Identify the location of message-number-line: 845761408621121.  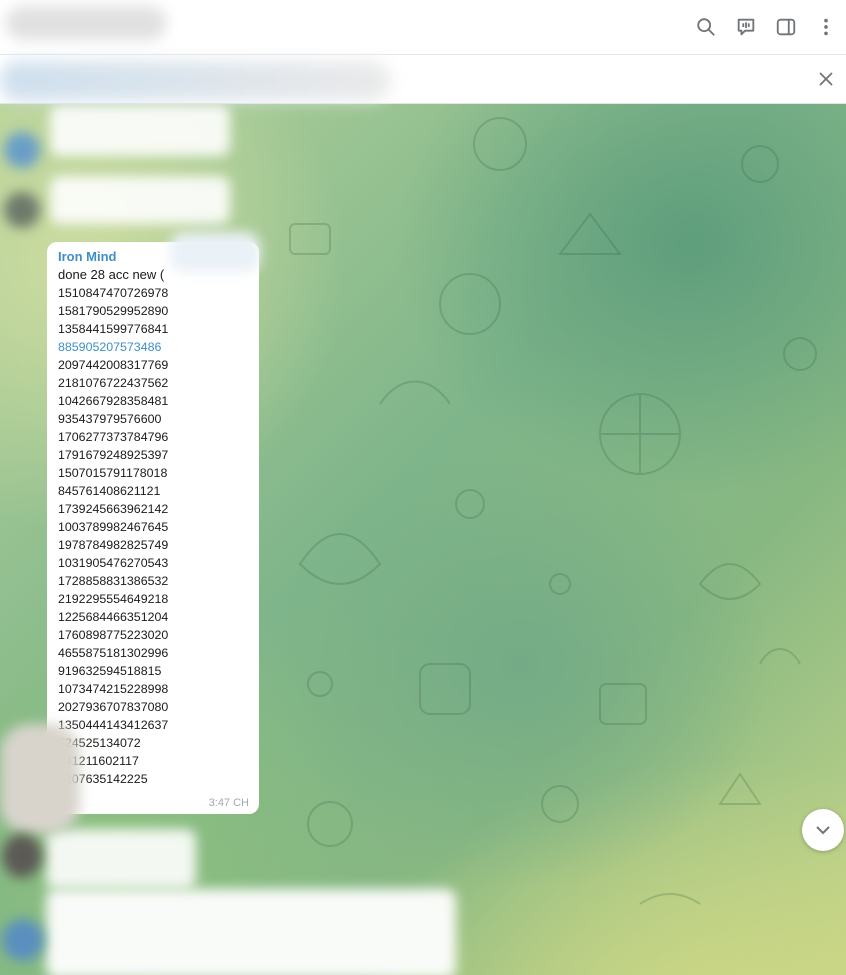
(109, 491).